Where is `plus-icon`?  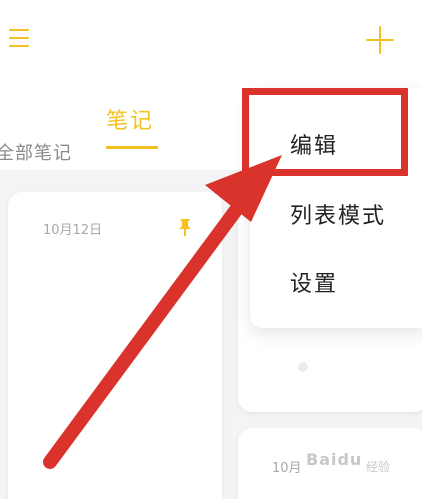
plus-icon is located at coordinates (380, 40).